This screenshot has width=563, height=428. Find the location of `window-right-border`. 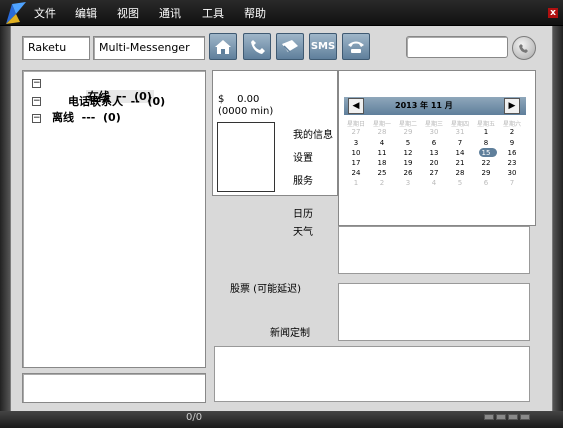

window-right-border is located at coordinates (558, 227).